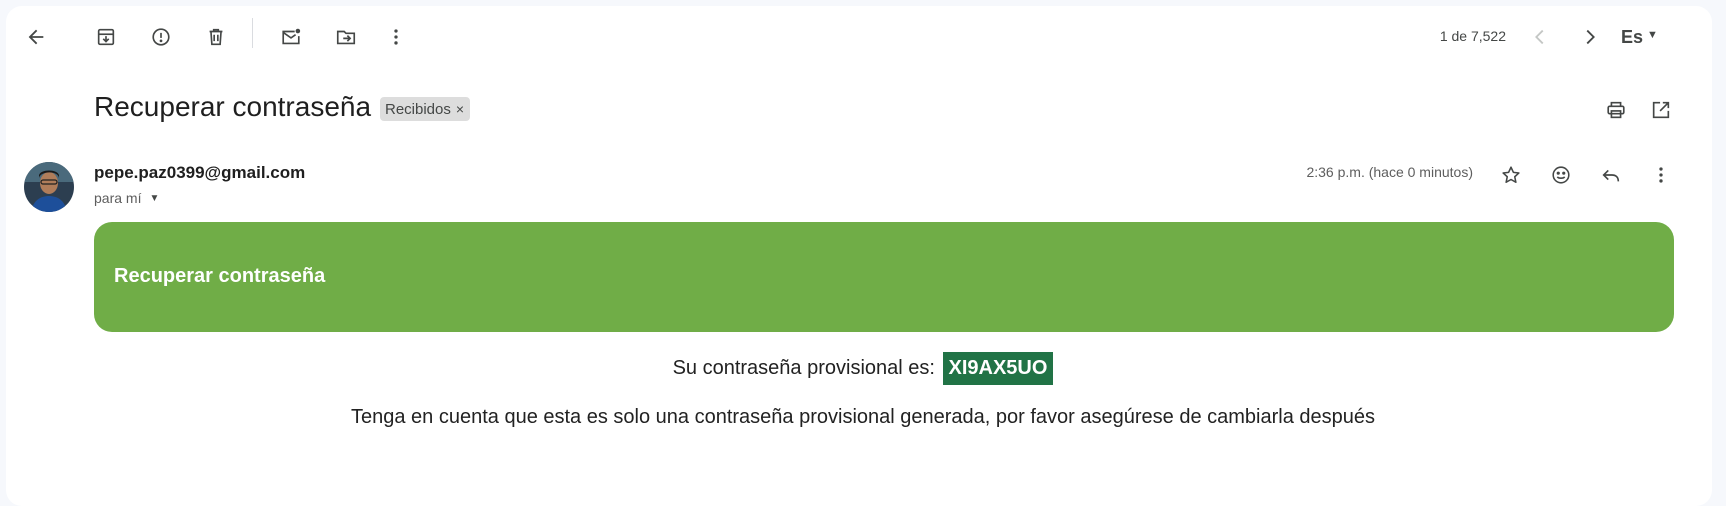 The width and height of the screenshot is (1726, 506). I want to click on email-subject: Recuperar contraseña, so click(233, 106).